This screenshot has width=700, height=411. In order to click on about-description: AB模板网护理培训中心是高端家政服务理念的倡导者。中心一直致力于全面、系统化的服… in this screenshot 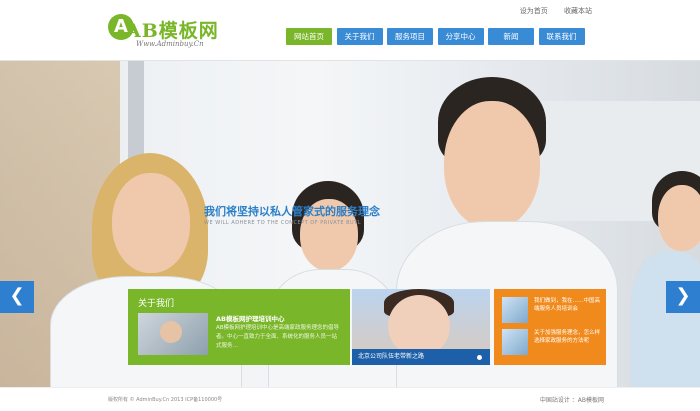, I will do `click(278, 337)`.